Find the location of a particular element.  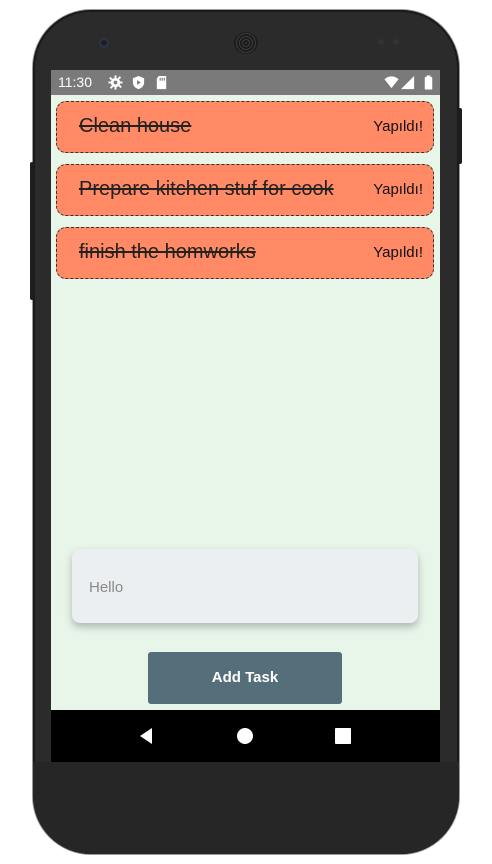

settings-gear-icon is located at coordinates (115, 82).